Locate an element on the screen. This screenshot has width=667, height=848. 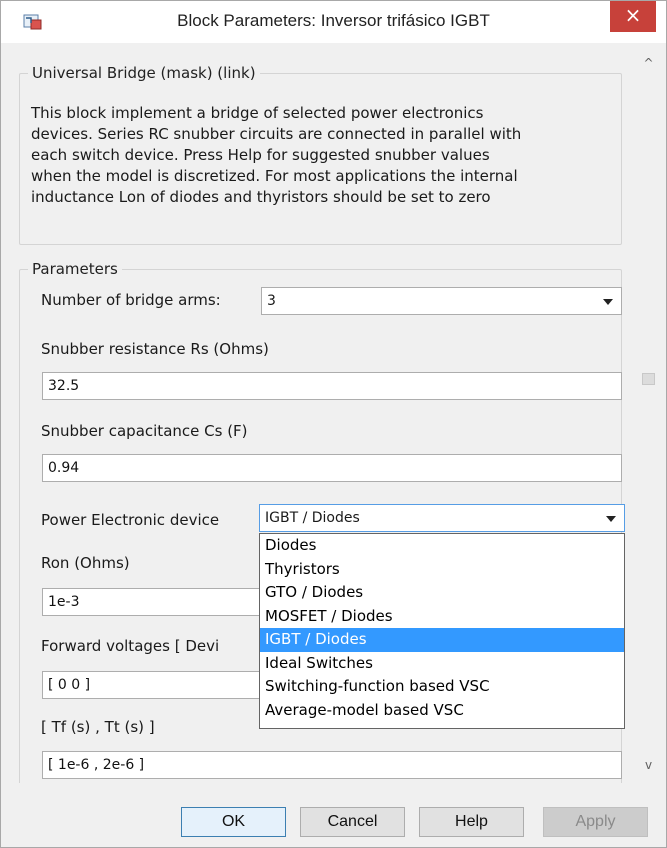
dropdown-option: MOSFET / Diodes is located at coordinates (442, 617).